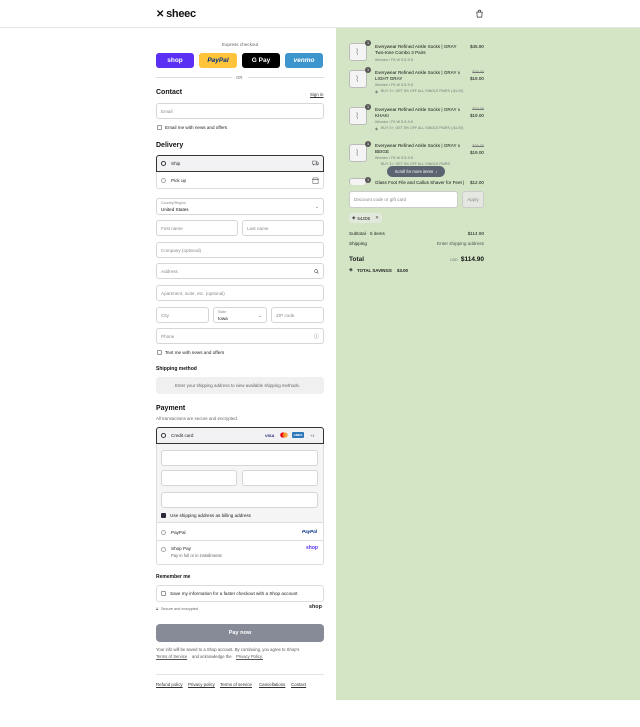  Describe the element at coordinates (173, 577) in the screenshot. I see `remember-heading: Remember me` at that location.